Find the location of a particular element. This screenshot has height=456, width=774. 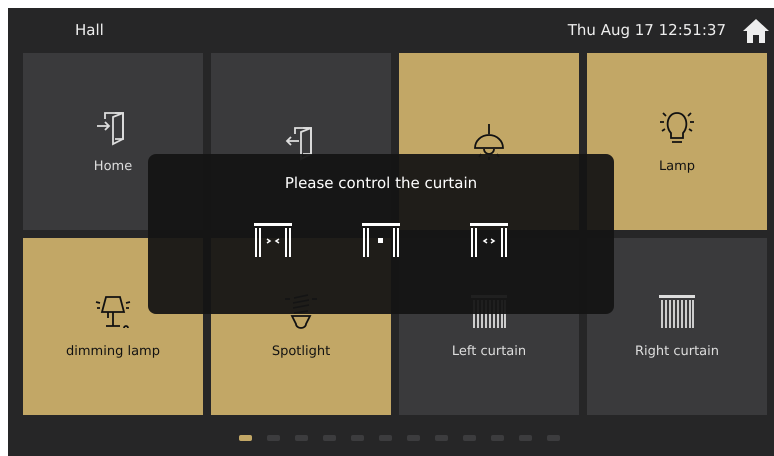

device-tile: Right curtain is located at coordinates (677, 326).